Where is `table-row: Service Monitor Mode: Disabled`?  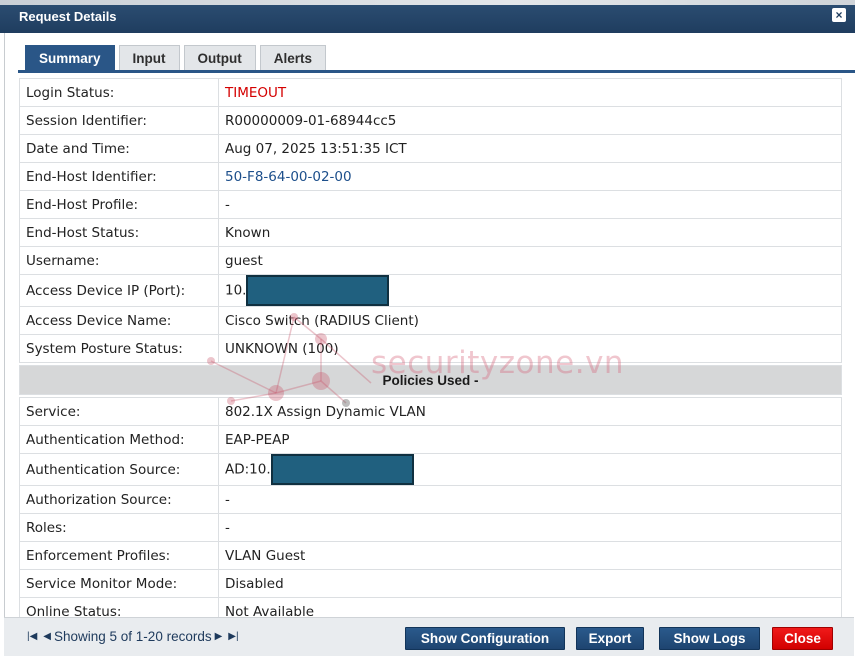 table-row: Service Monitor Mode: Disabled is located at coordinates (430, 583).